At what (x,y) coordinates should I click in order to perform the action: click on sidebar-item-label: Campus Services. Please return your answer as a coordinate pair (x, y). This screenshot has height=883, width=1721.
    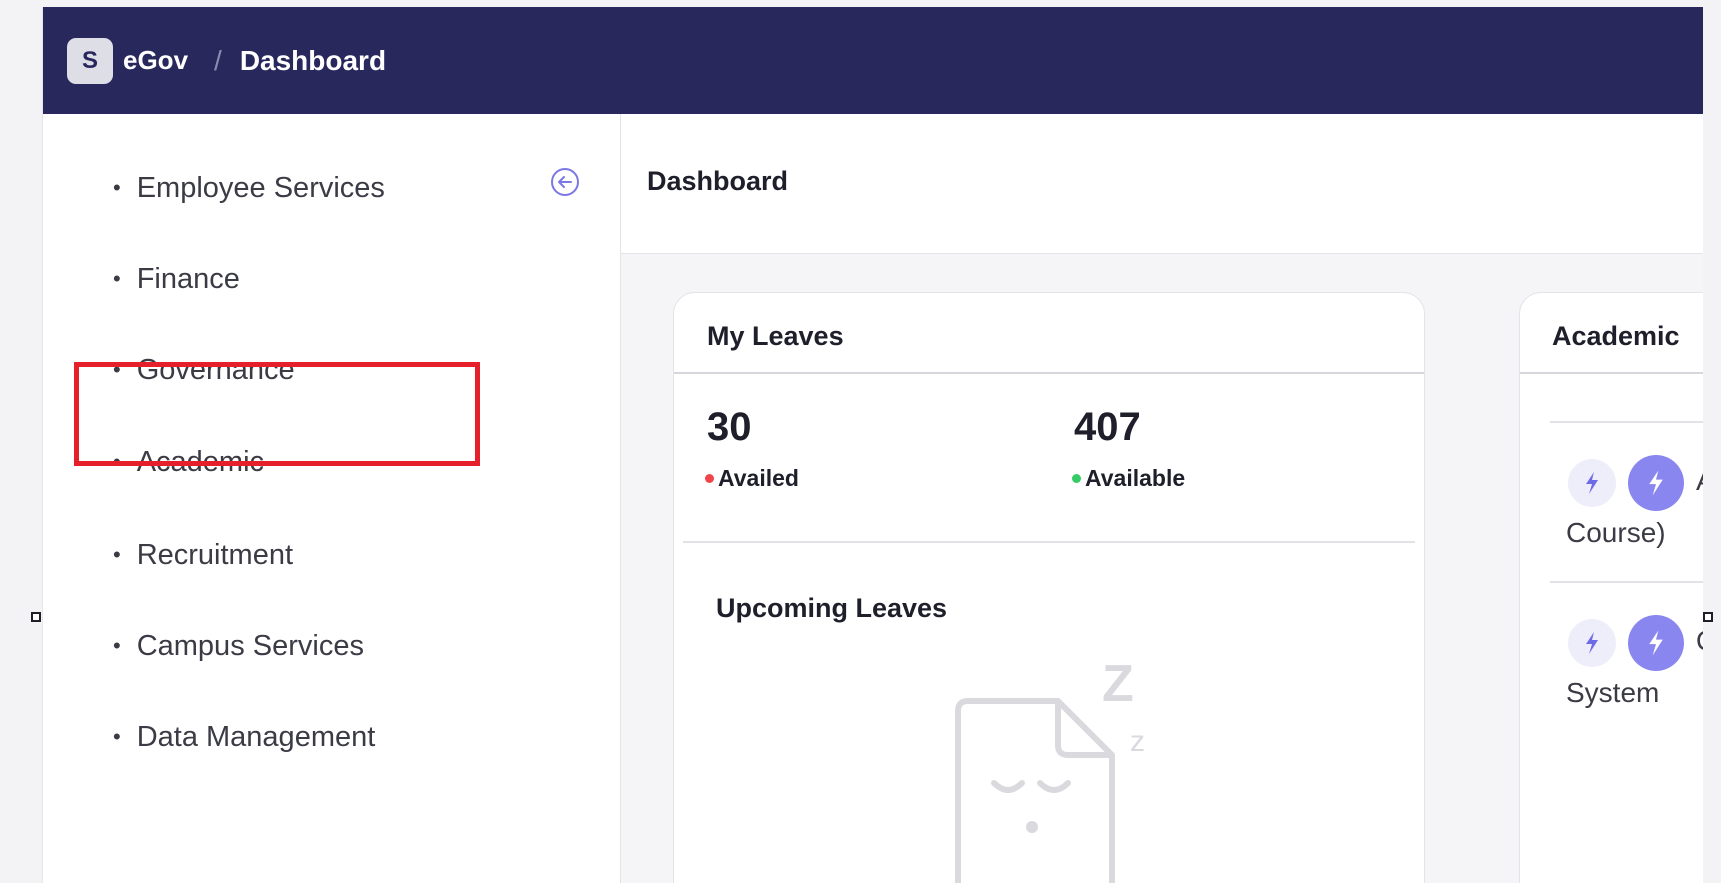
    Looking at the image, I should click on (250, 645).